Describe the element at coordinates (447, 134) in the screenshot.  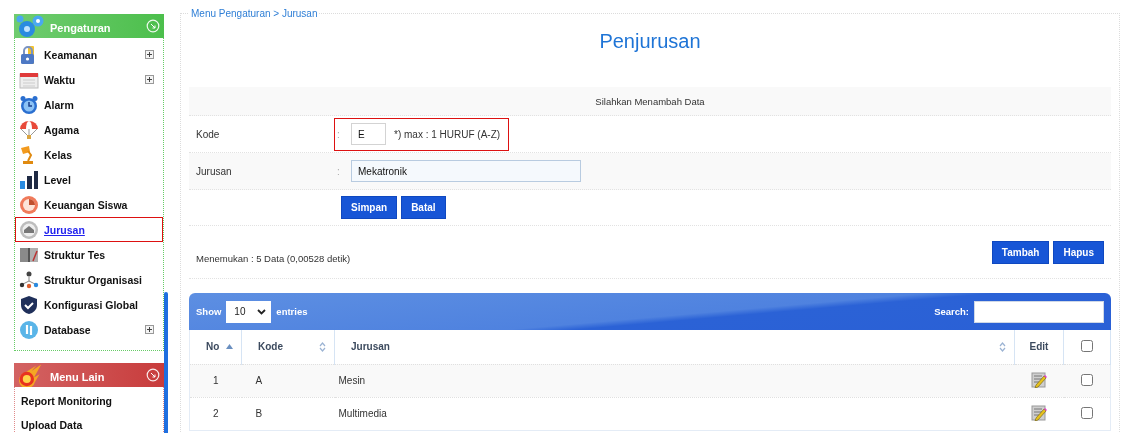
I see `field-hint: *) max : 1 HURUF (A-Z)` at that location.